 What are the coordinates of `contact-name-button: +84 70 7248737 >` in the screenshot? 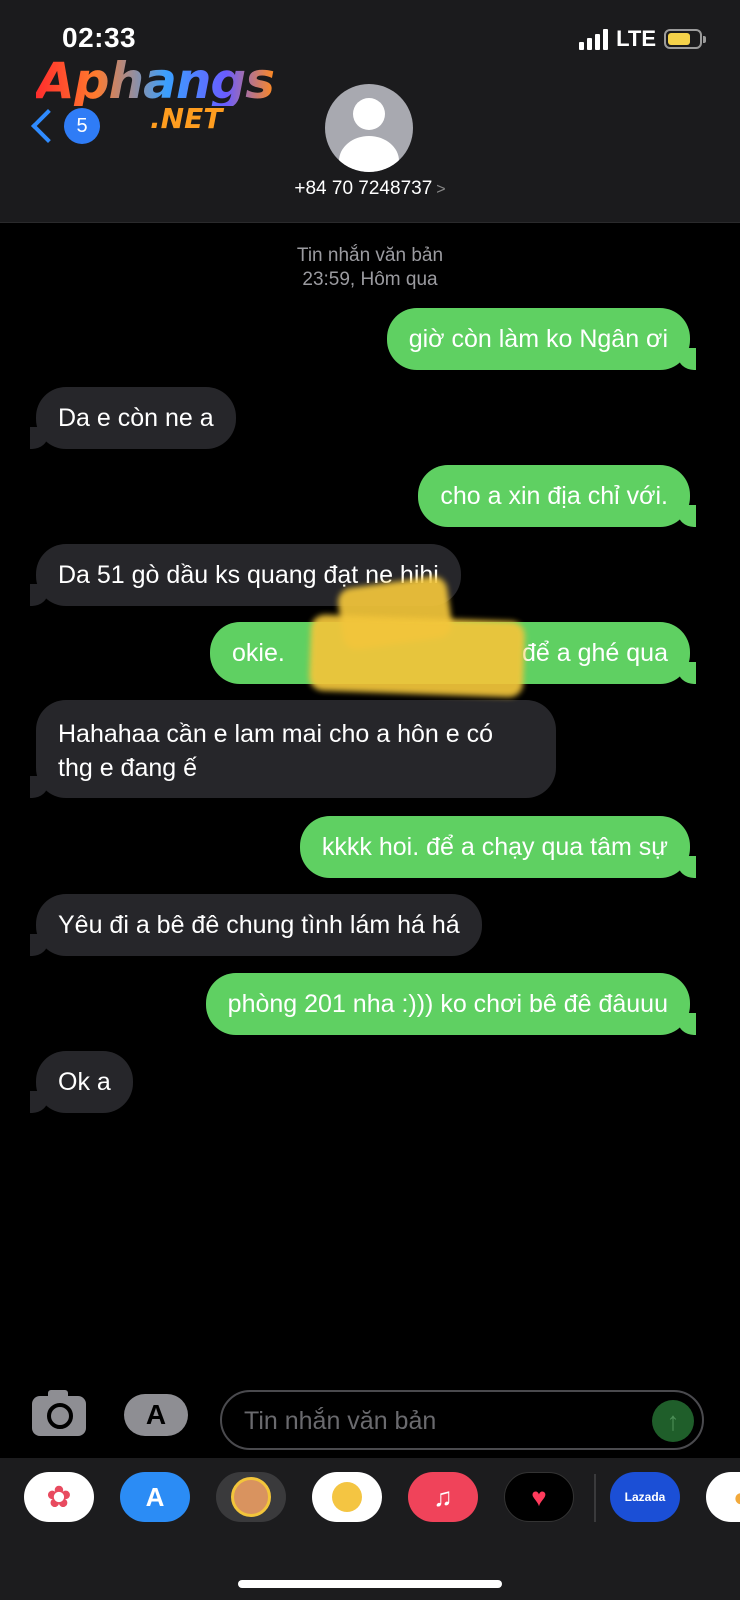 It's located at (370, 189).